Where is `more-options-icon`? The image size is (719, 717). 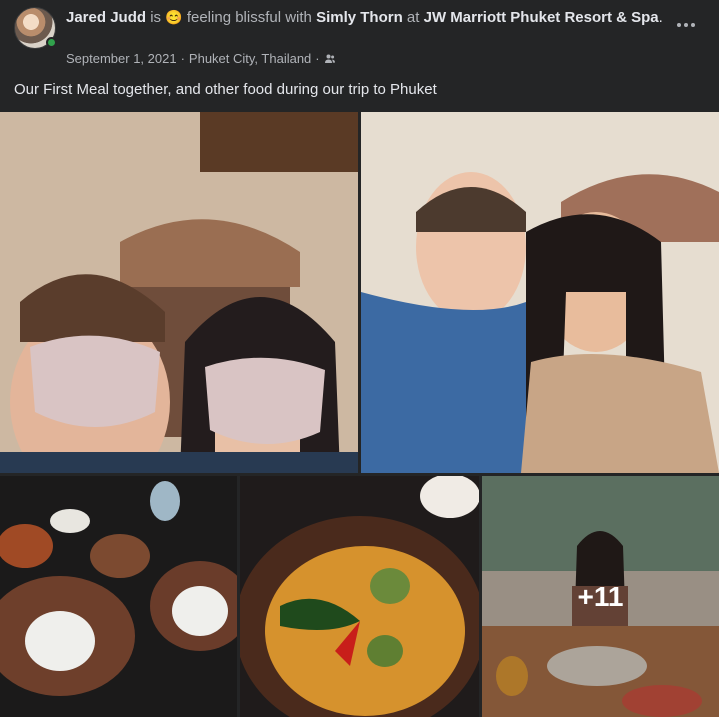 more-options-icon is located at coordinates (686, 25).